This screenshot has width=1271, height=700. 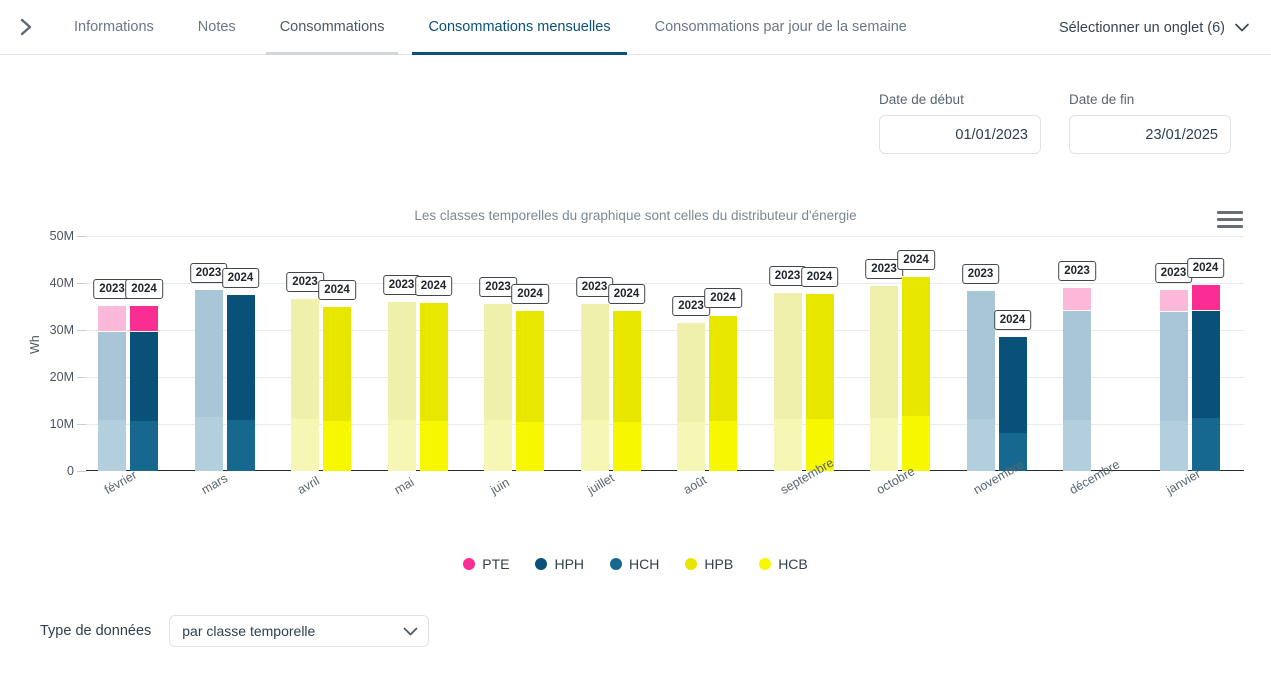 I want to click on legend-item-HPB: HPB, so click(x=709, y=564).